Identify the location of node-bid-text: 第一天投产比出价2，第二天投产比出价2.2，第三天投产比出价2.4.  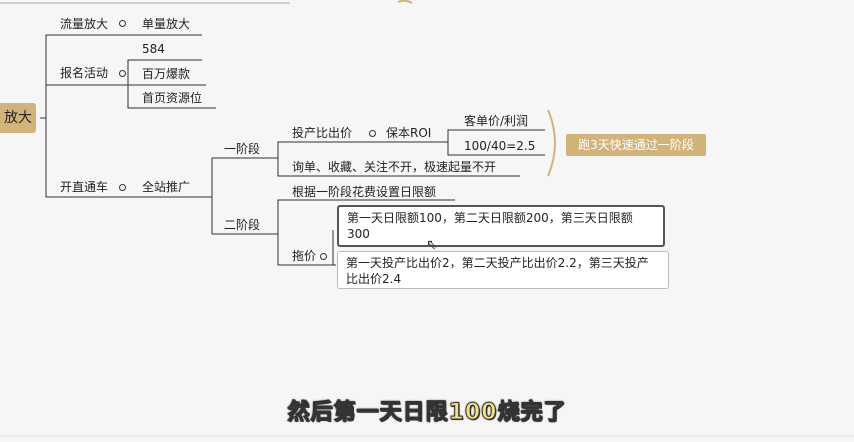
(503, 270).